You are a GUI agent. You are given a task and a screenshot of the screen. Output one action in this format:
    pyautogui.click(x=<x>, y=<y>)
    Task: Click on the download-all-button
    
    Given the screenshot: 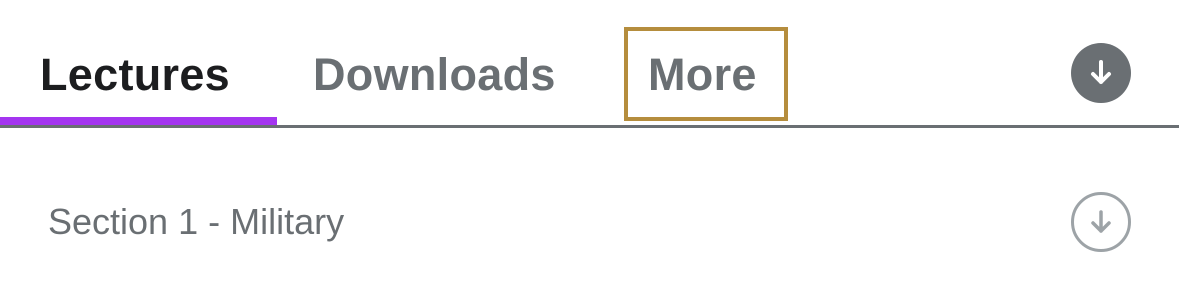 What is the action you would take?
    pyautogui.click(x=1101, y=73)
    